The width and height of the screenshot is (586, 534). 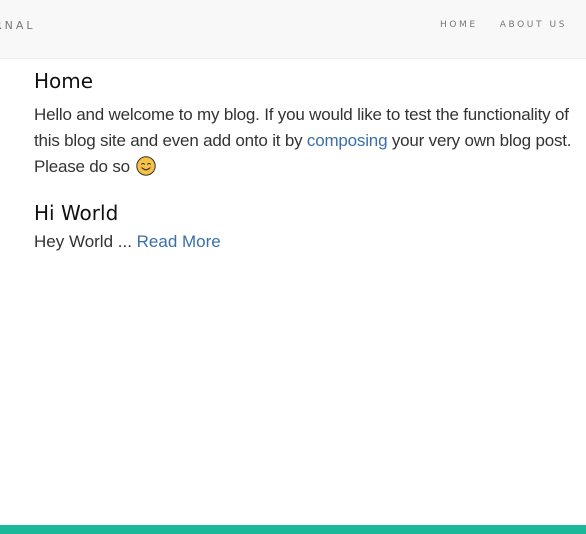 I want to click on read-more-link: Read More, so click(x=179, y=241).